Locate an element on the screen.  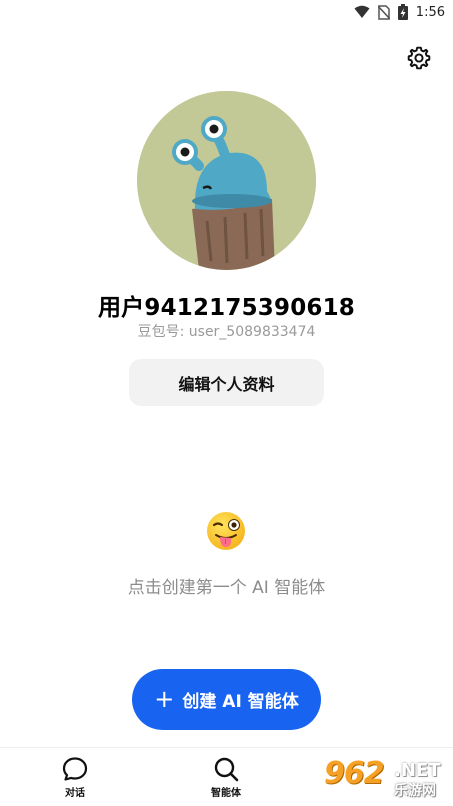
status-bar: 1:56 is located at coordinates (226, 13).